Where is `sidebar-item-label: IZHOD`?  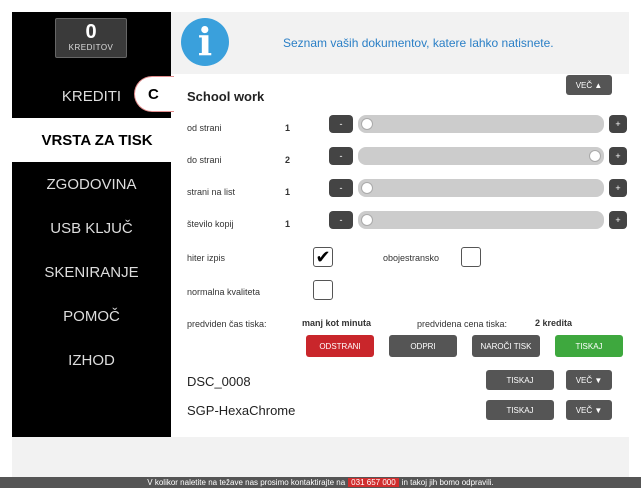 sidebar-item-label: IZHOD is located at coordinates (91, 360).